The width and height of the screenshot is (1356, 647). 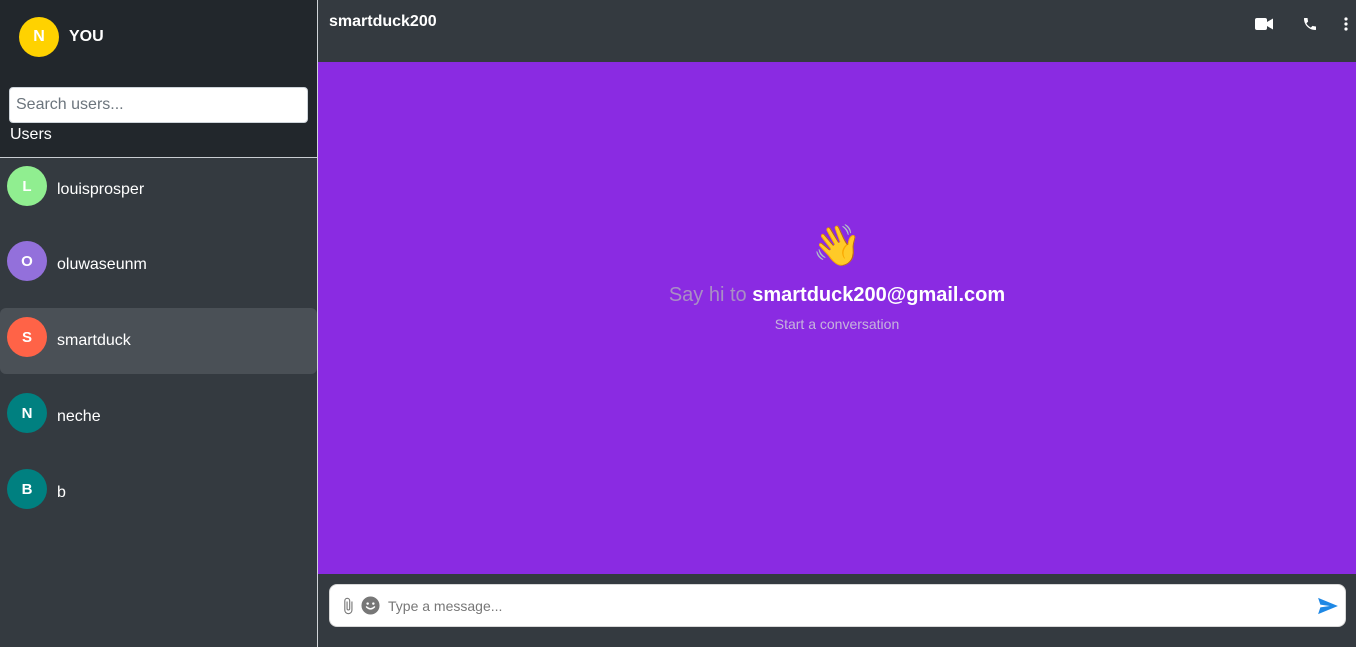 What do you see at coordinates (158, 105) in the screenshot?
I see `search-input` at bounding box center [158, 105].